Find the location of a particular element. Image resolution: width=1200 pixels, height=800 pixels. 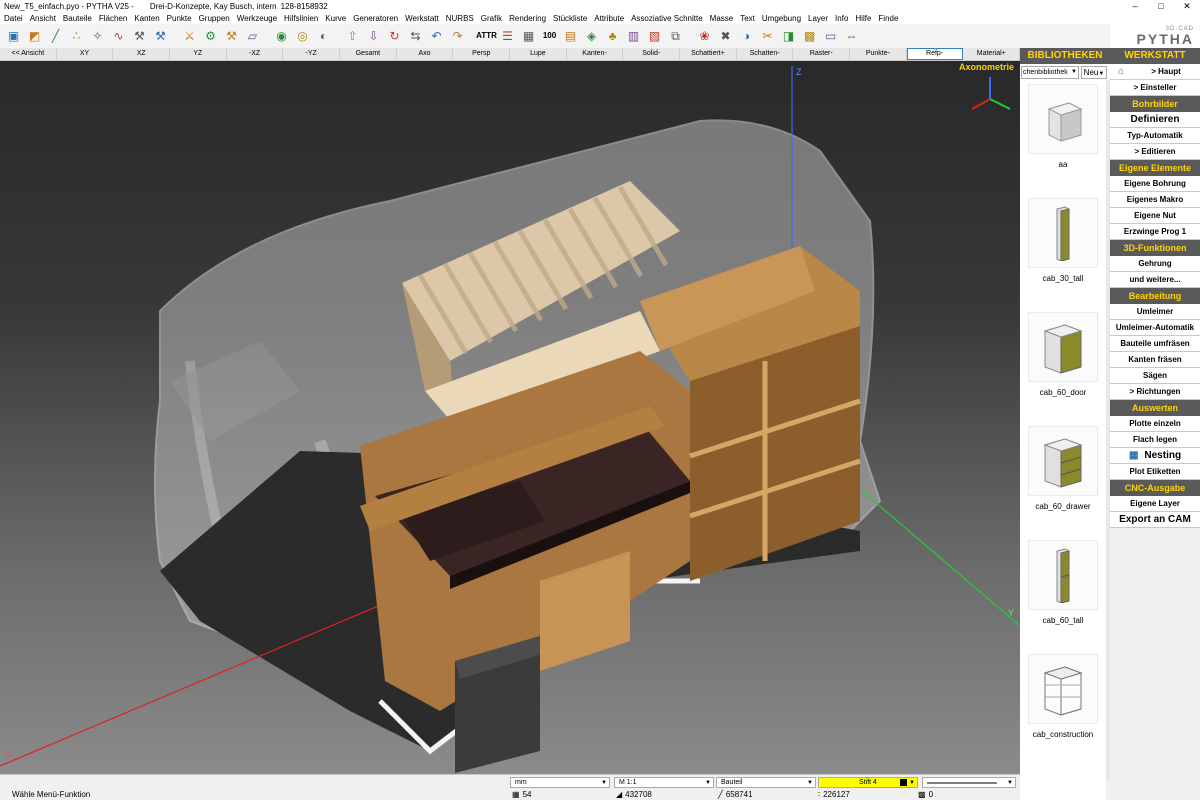

upload-icon: ⇧ is located at coordinates (352, 36).